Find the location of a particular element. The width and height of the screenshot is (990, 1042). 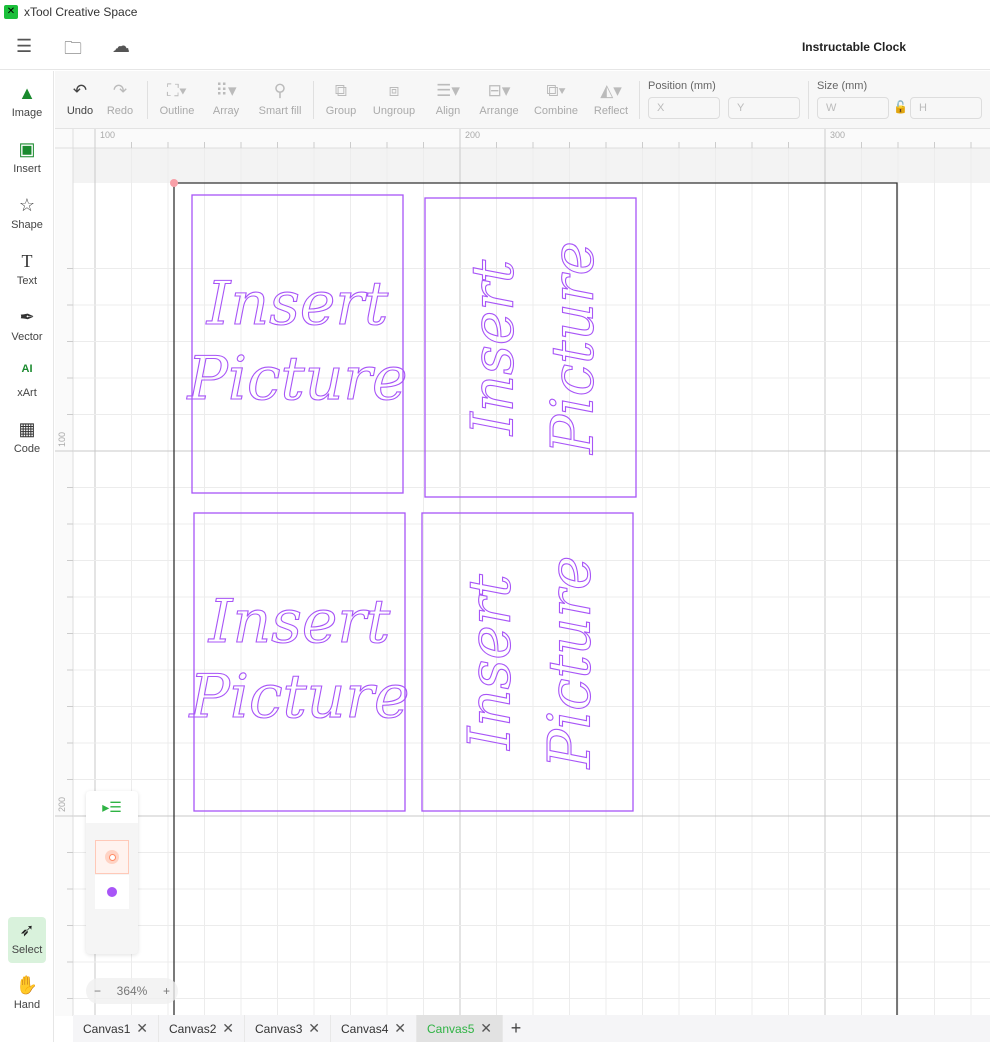

ungroup-button: ⧈ Ungroup is located at coordinates (394, 97).